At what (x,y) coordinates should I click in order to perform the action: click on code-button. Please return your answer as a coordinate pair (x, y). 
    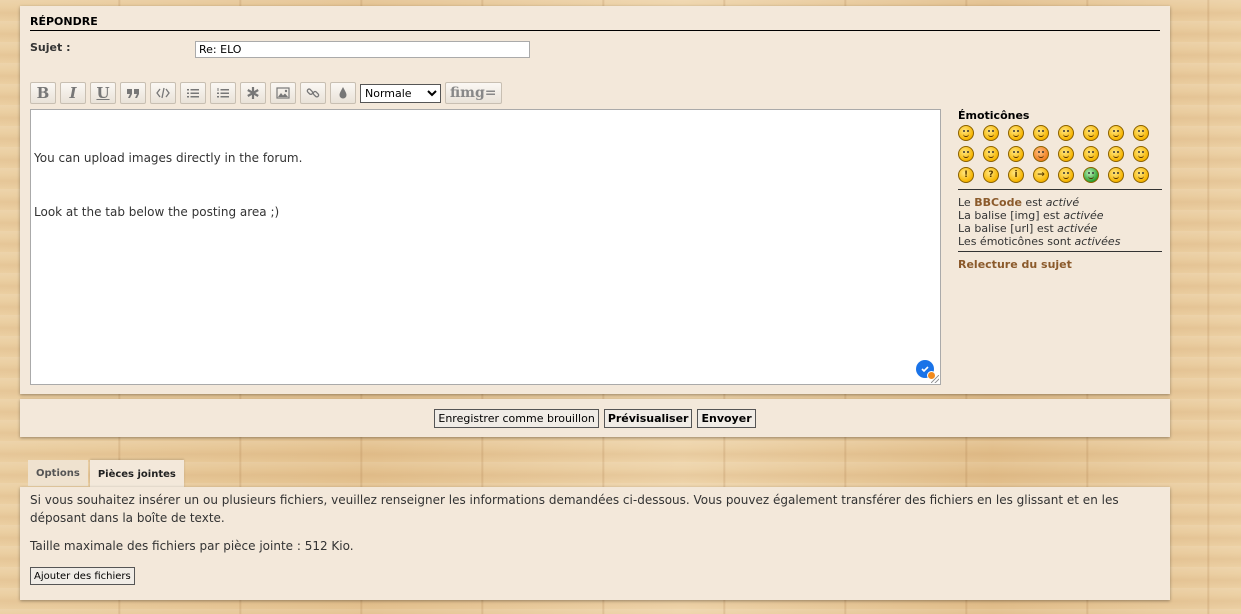
    Looking at the image, I should click on (163, 93).